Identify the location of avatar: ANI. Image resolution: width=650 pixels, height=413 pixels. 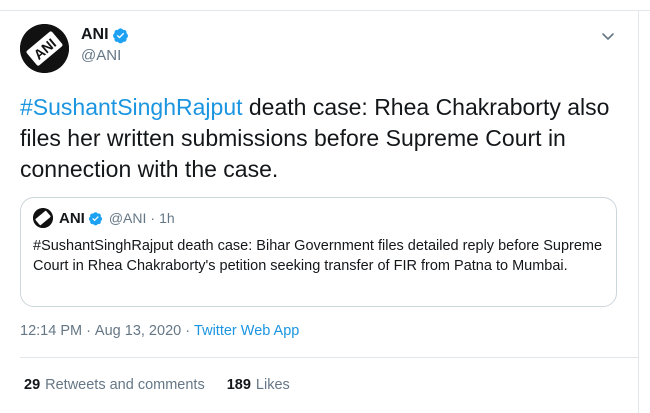
(44, 48).